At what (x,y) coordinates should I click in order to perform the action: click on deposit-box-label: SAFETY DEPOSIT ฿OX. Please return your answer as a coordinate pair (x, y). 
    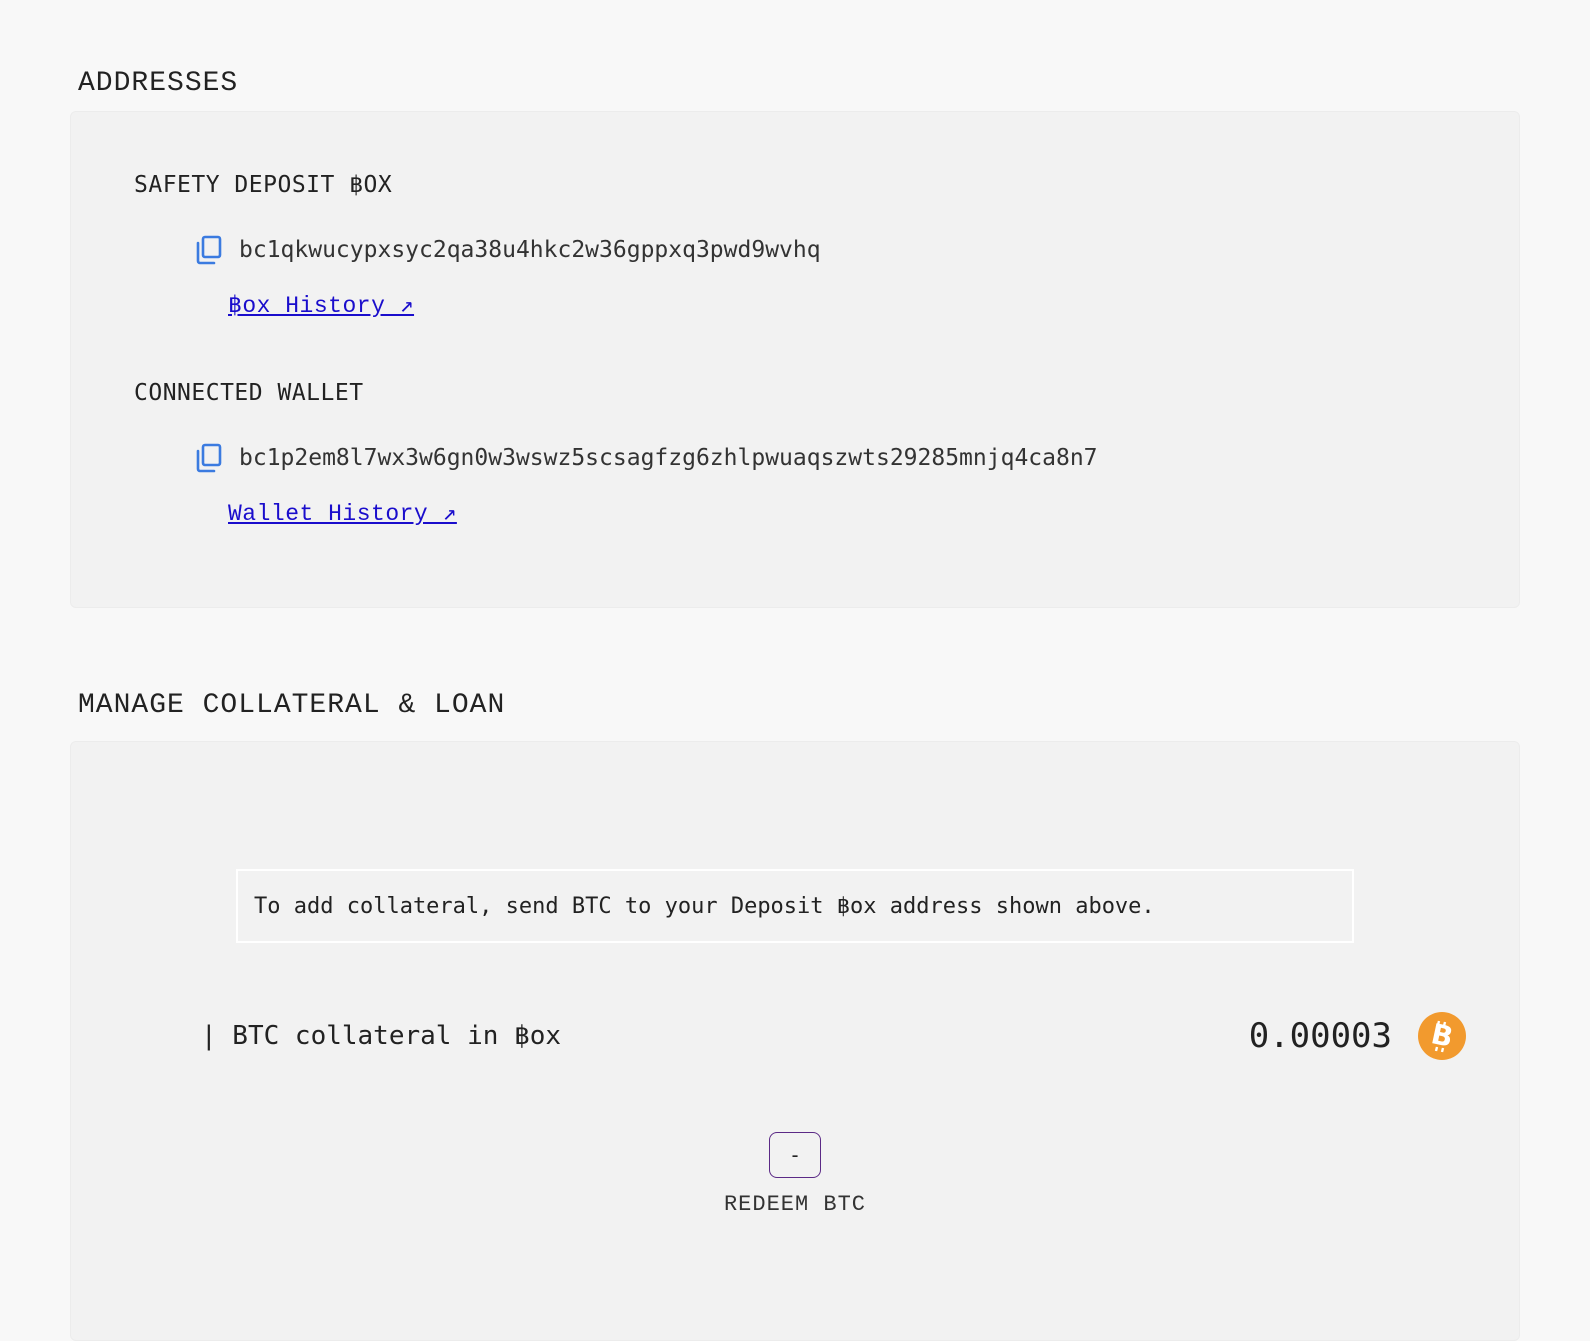
    Looking at the image, I should click on (263, 185).